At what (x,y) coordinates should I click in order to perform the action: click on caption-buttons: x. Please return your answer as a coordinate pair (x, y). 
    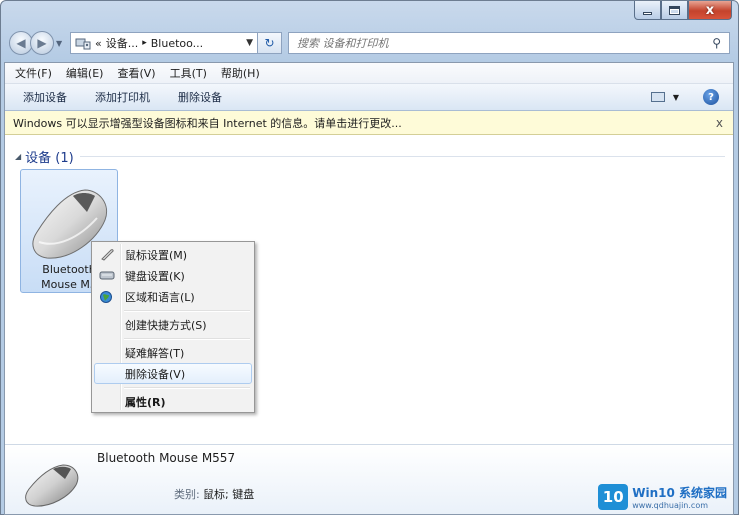
    Looking at the image, I should click on (683, 10).